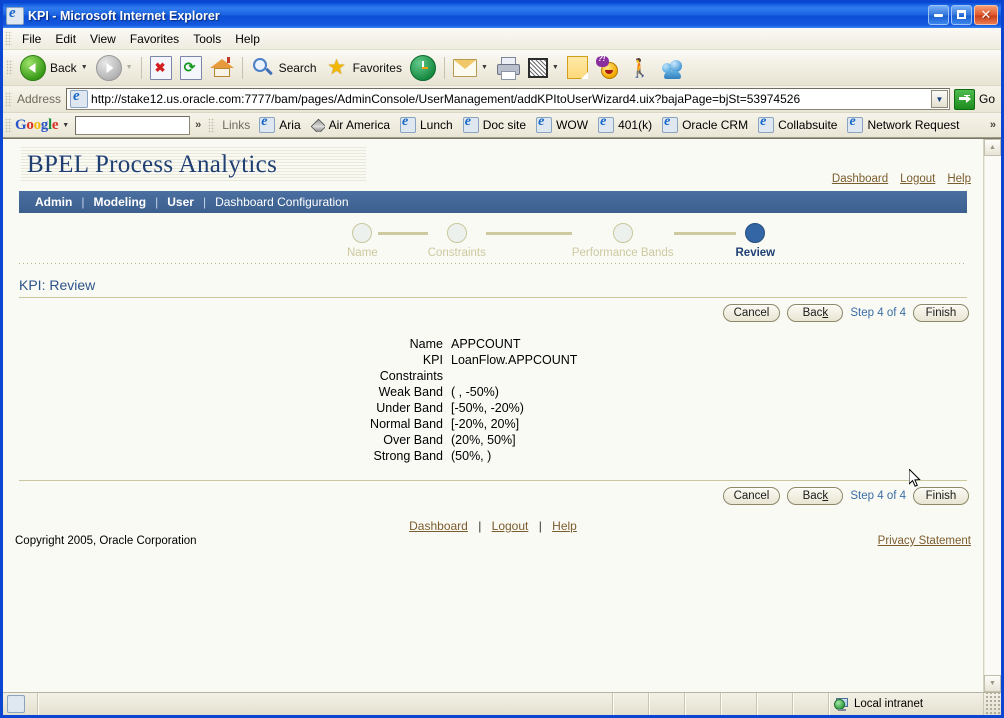  What do you see at coordinates (941, 496) in the screenshot?
I see `finish-button-bottom: Finish` at bounding box center [941, 496].